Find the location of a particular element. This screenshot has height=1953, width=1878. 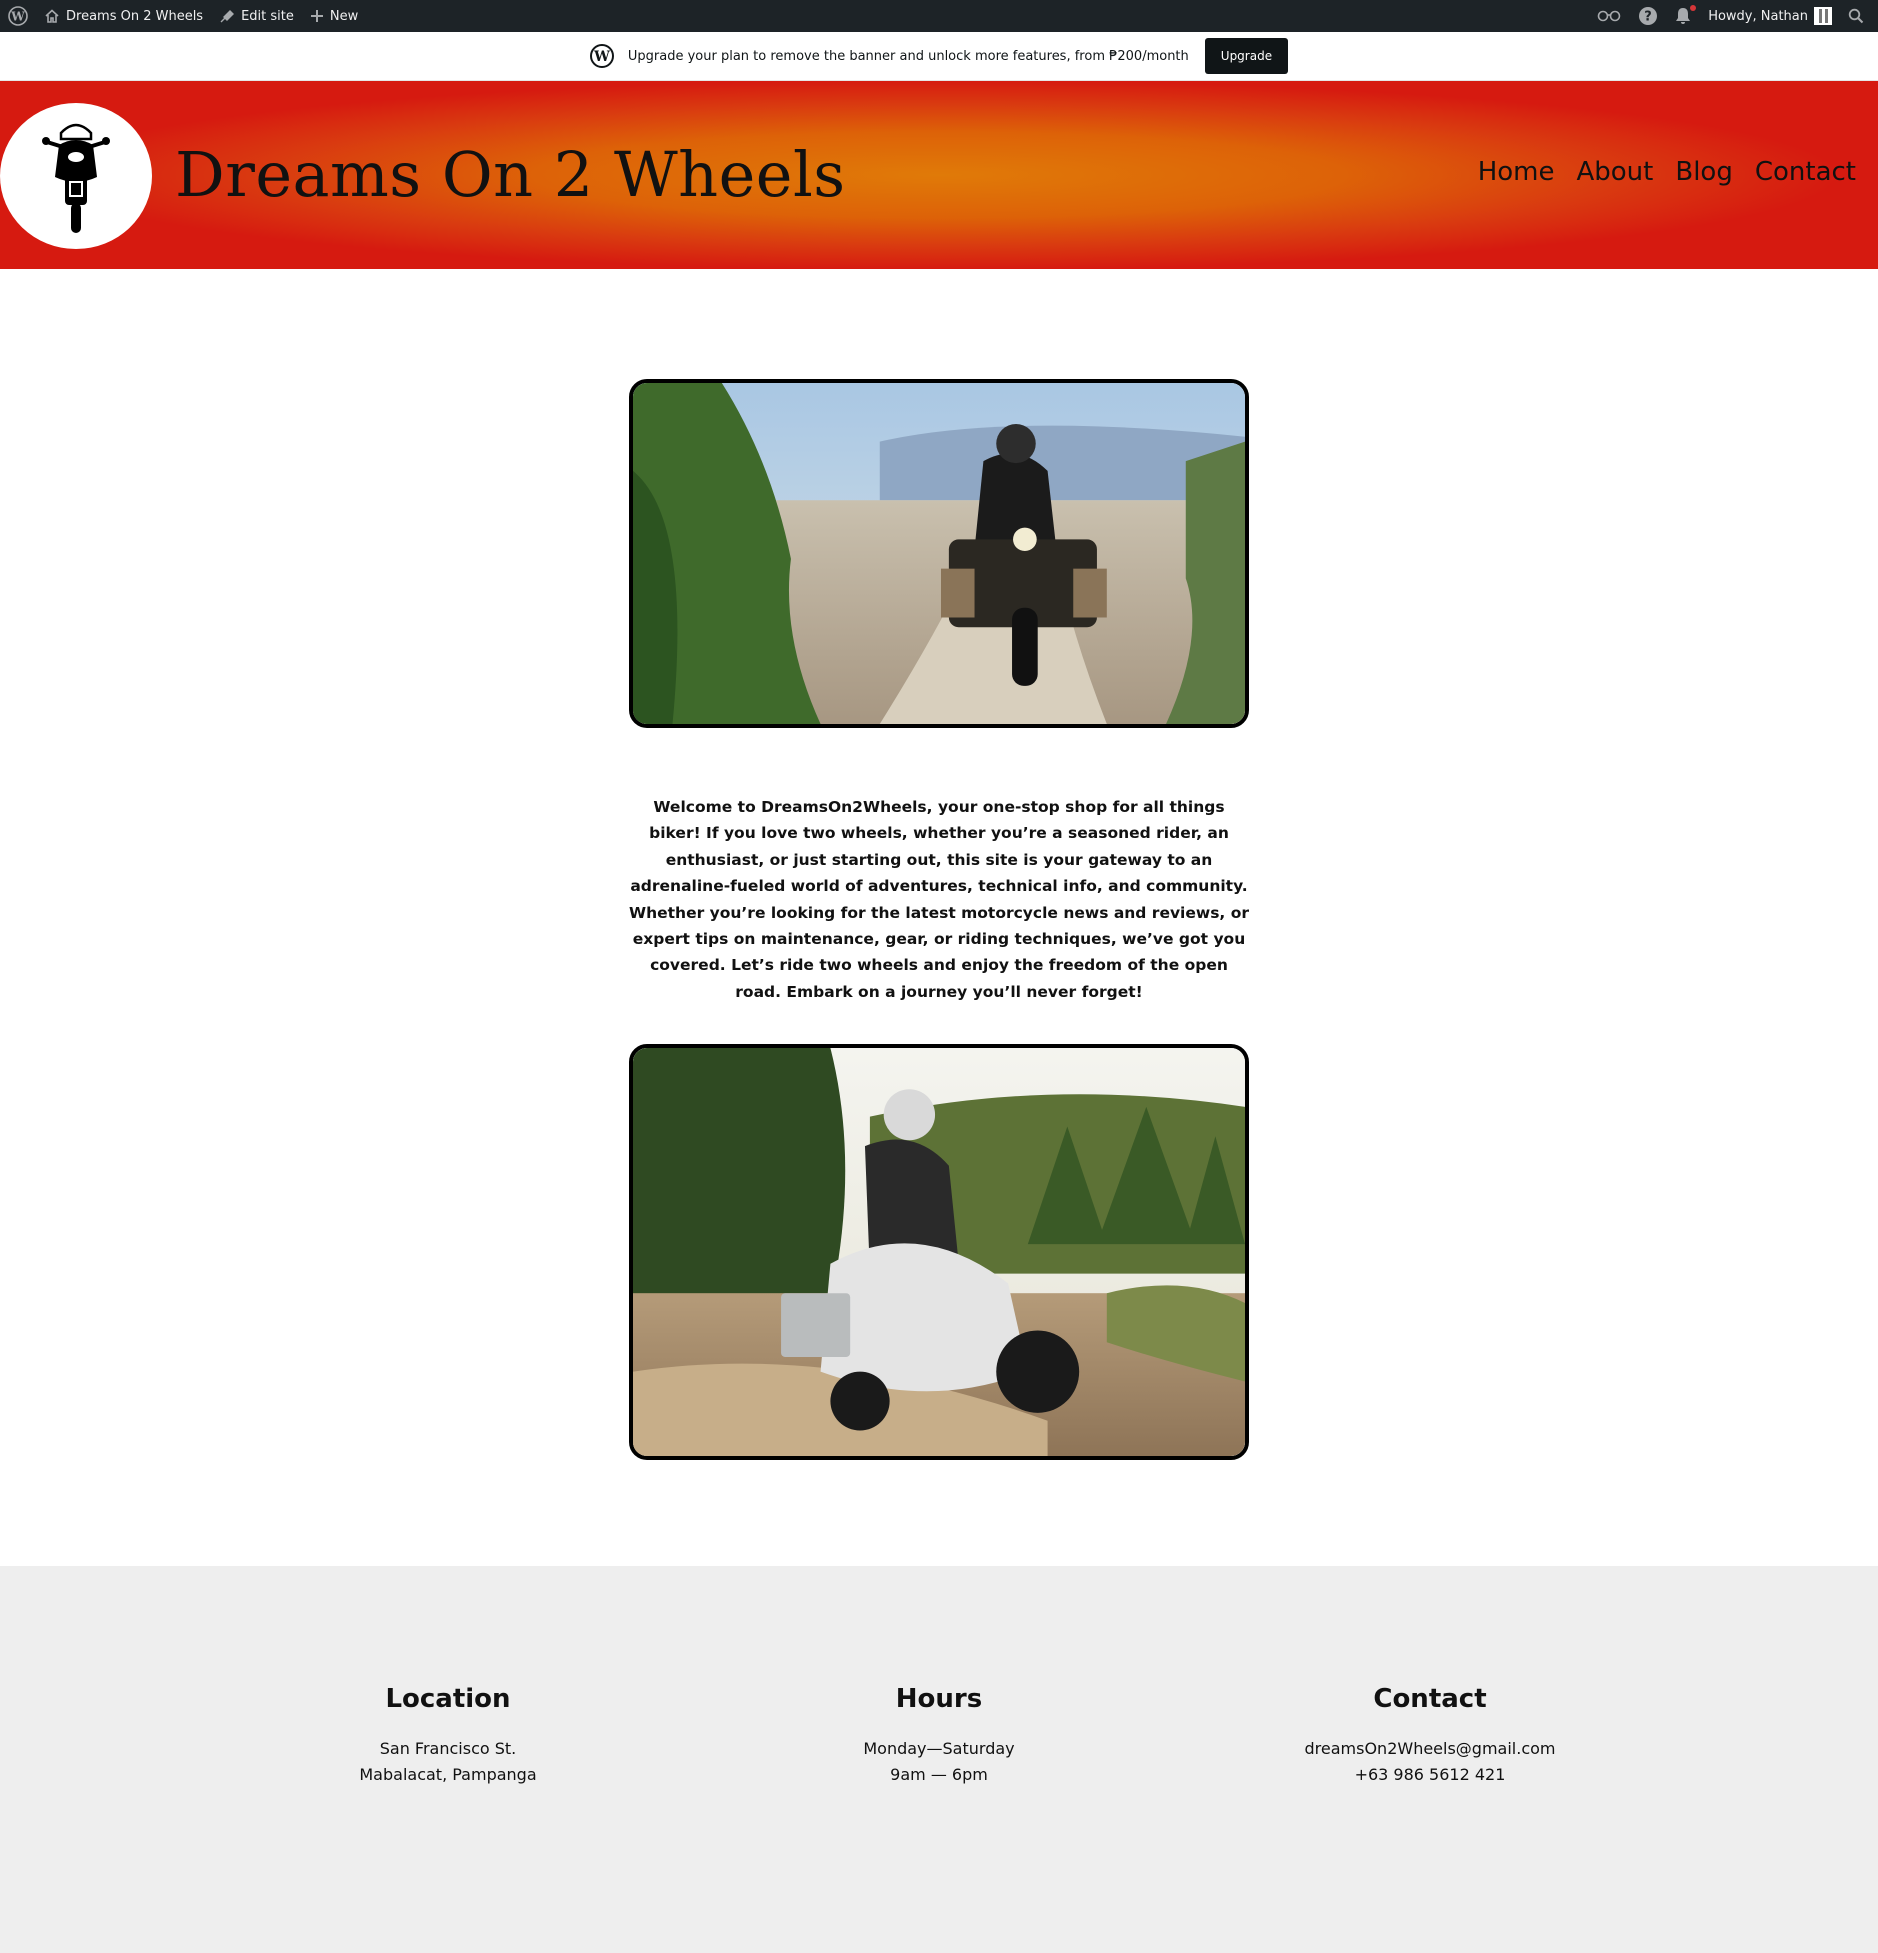

footer-hours-line1: Monday—Saturday is located at coordinates (939, 1748).